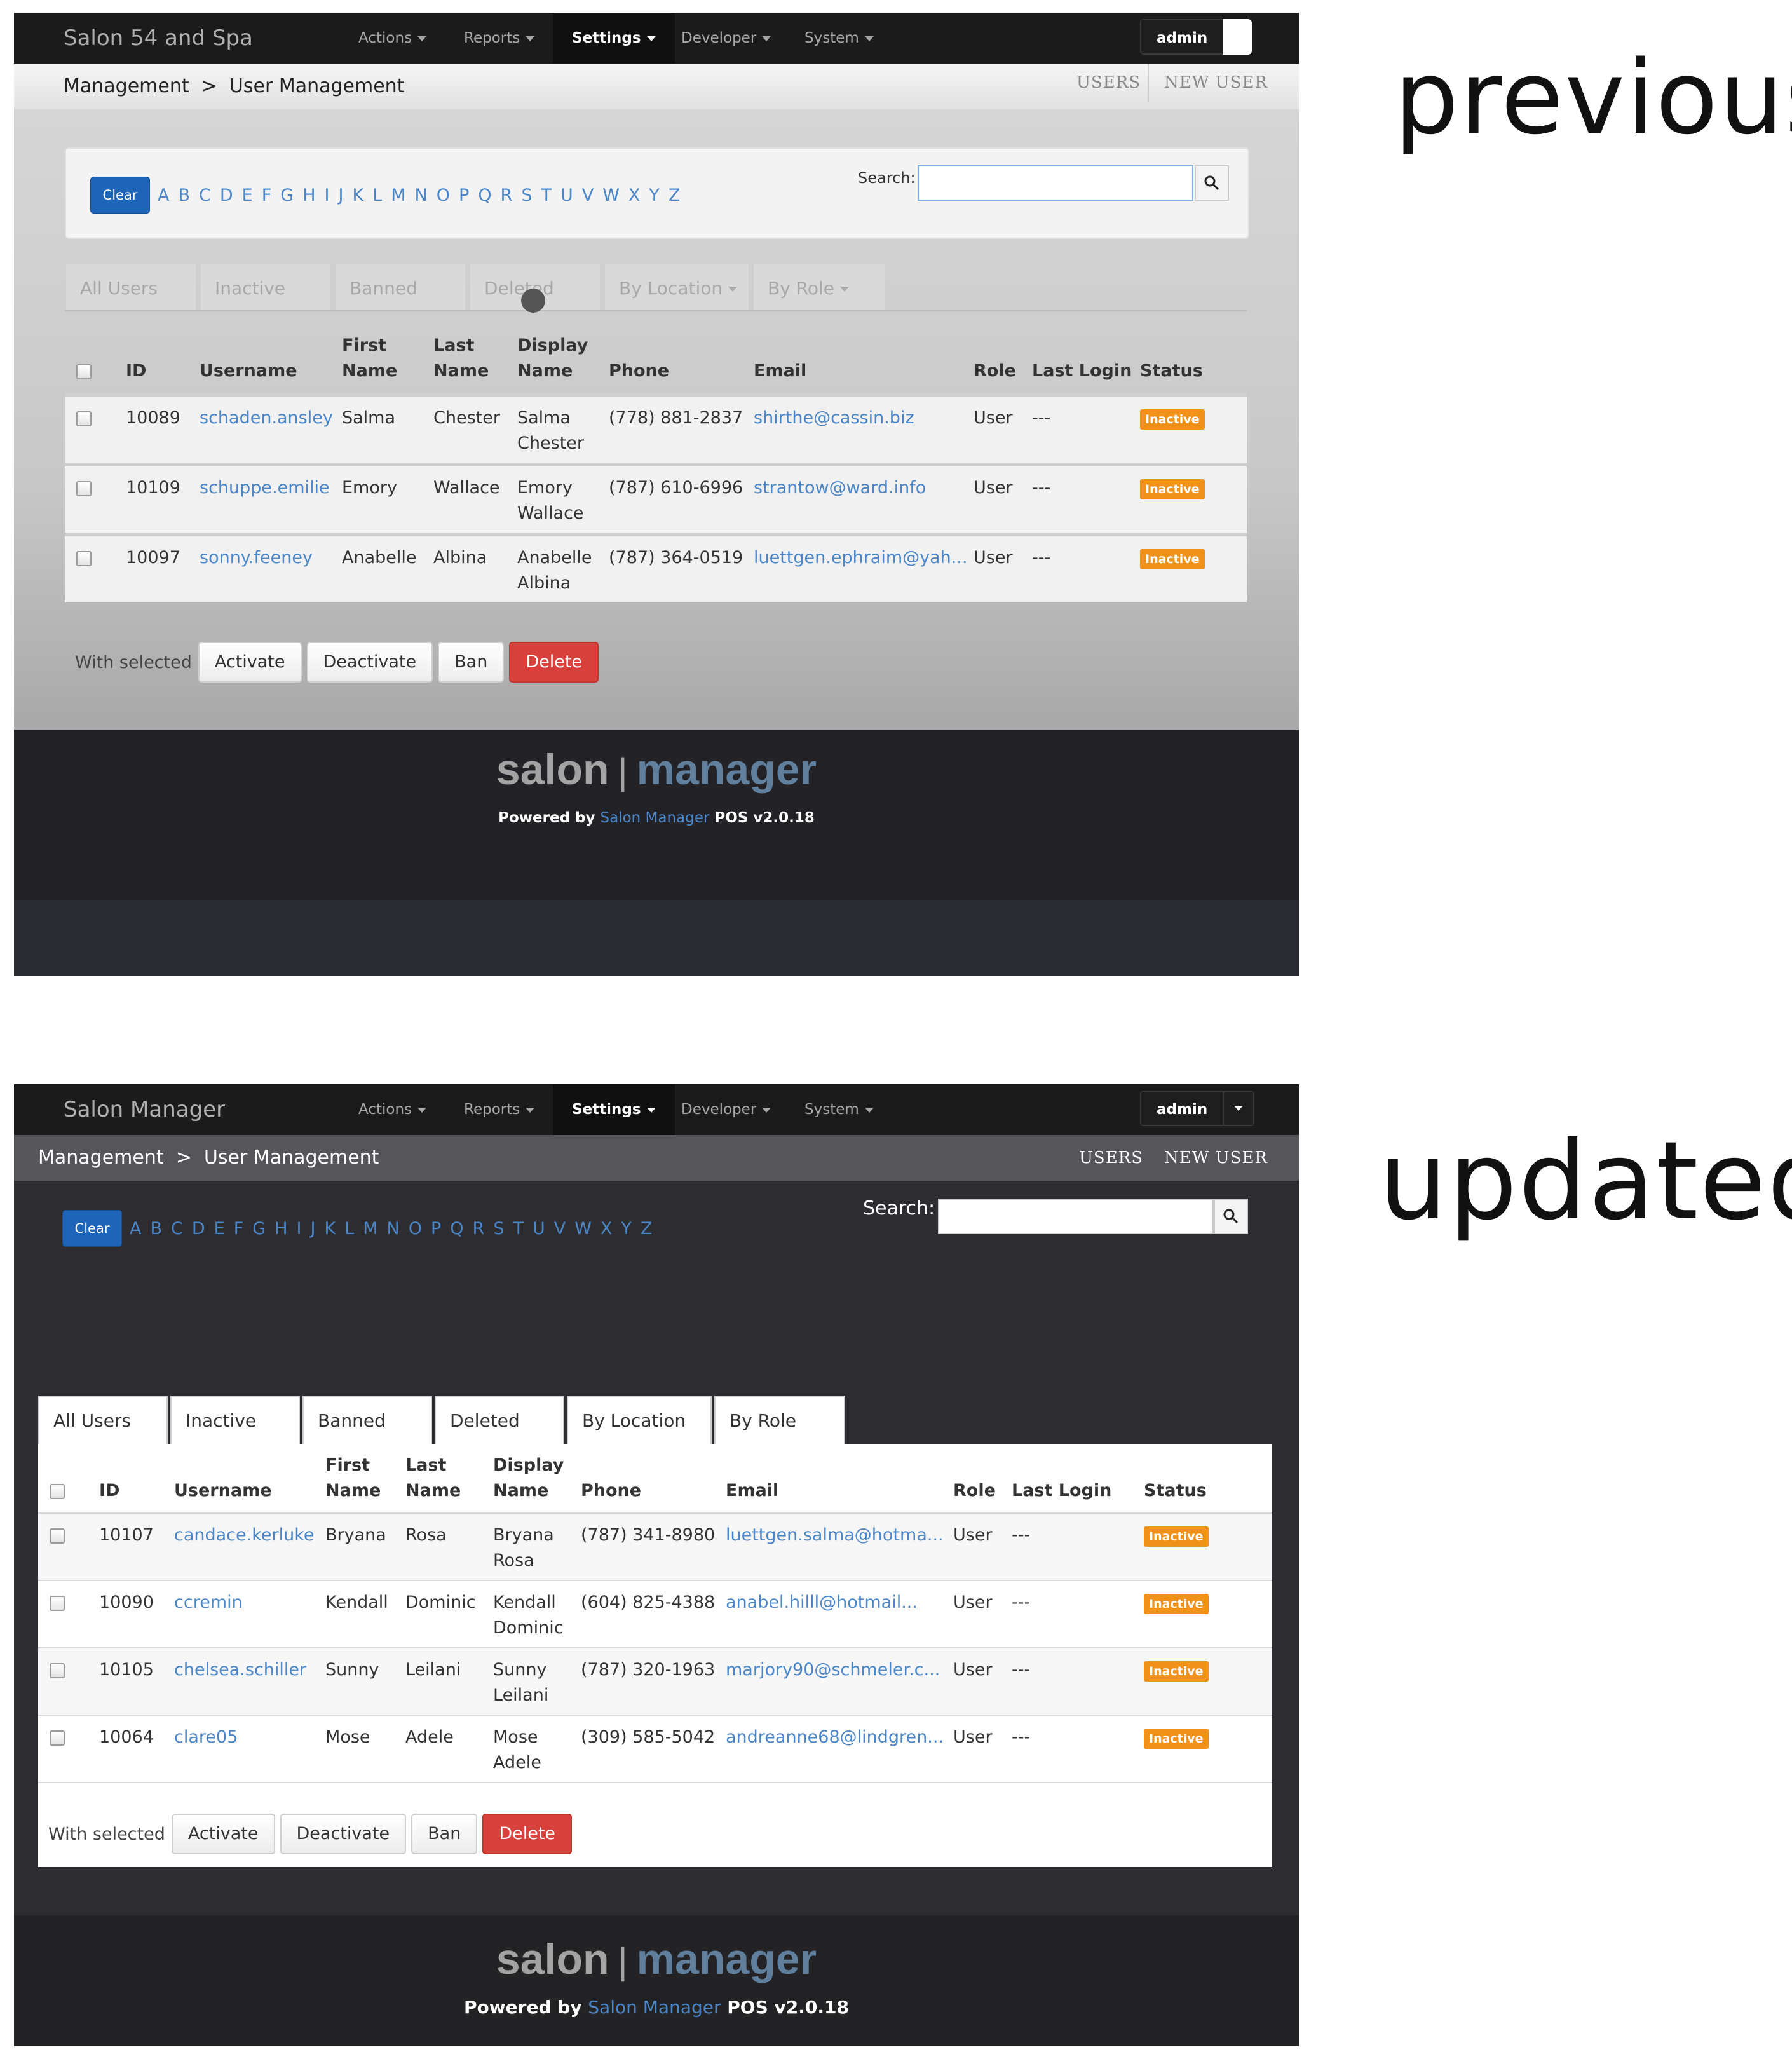 This screenshot has height=2059, width=1792. I want to click on cell-email: shirthe@cassin.biz, so click(864, 430).